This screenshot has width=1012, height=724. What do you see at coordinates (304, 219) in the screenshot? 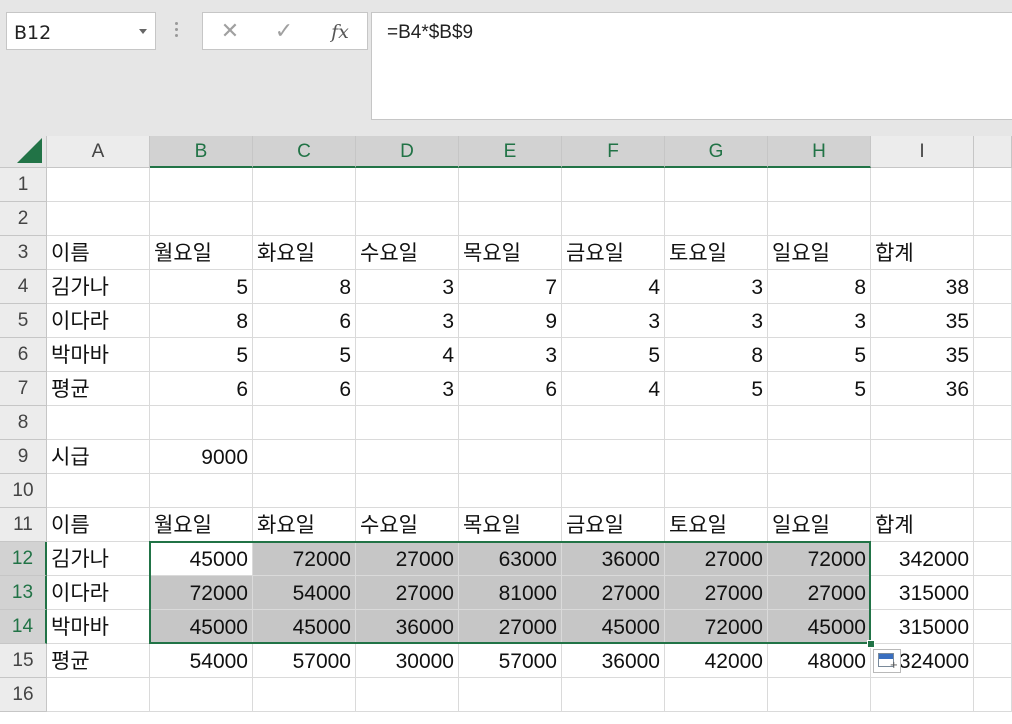
I see `cell-c2` at bounding box center [304, 219].